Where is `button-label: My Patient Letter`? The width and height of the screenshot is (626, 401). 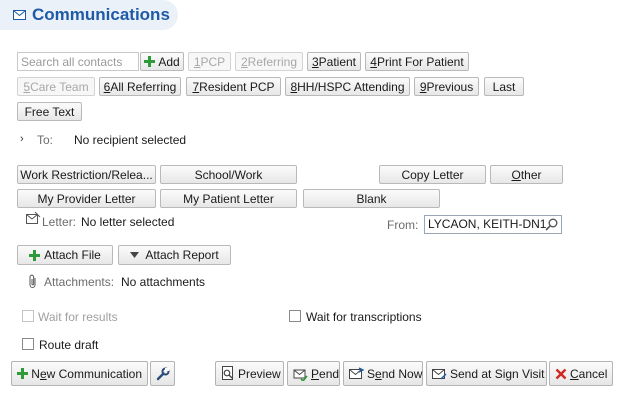
button-label: My Patient Letter is located at coordinates (228, 198).